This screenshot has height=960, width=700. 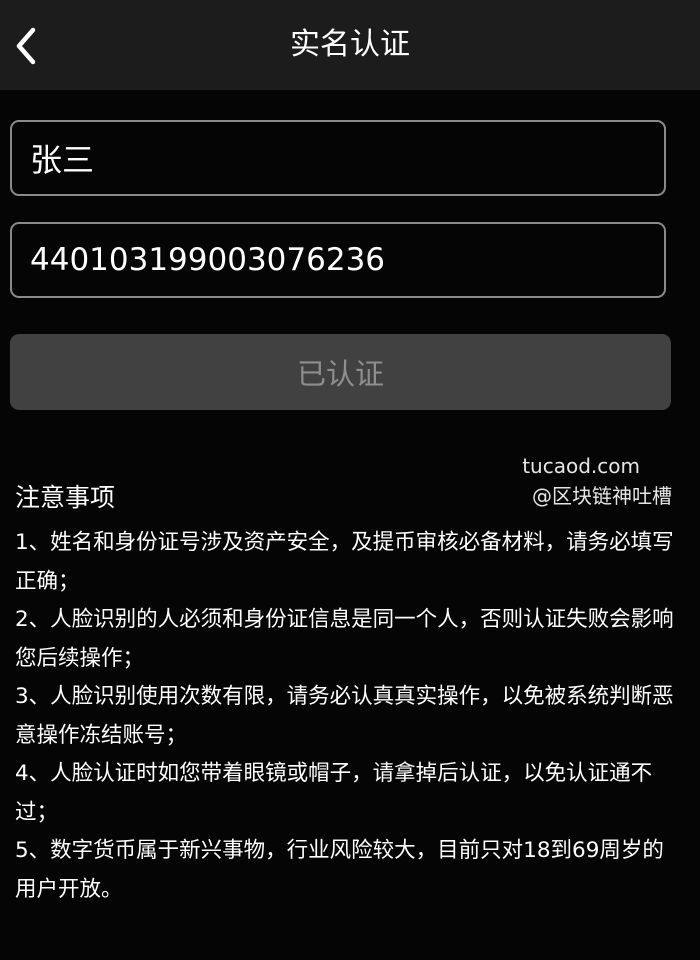 What do you see at coordinates (344, 562) in the screenshot?
I see `note-item: 1、姓名和身份证号涉及资产安全，及提币审核必备材料，请务必填写正确；` at bounding box center [344, 562].